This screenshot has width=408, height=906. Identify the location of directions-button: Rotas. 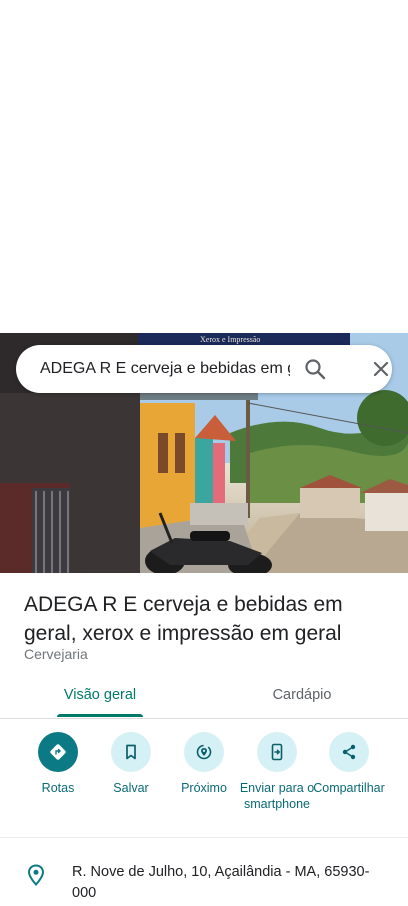
(58, 764).